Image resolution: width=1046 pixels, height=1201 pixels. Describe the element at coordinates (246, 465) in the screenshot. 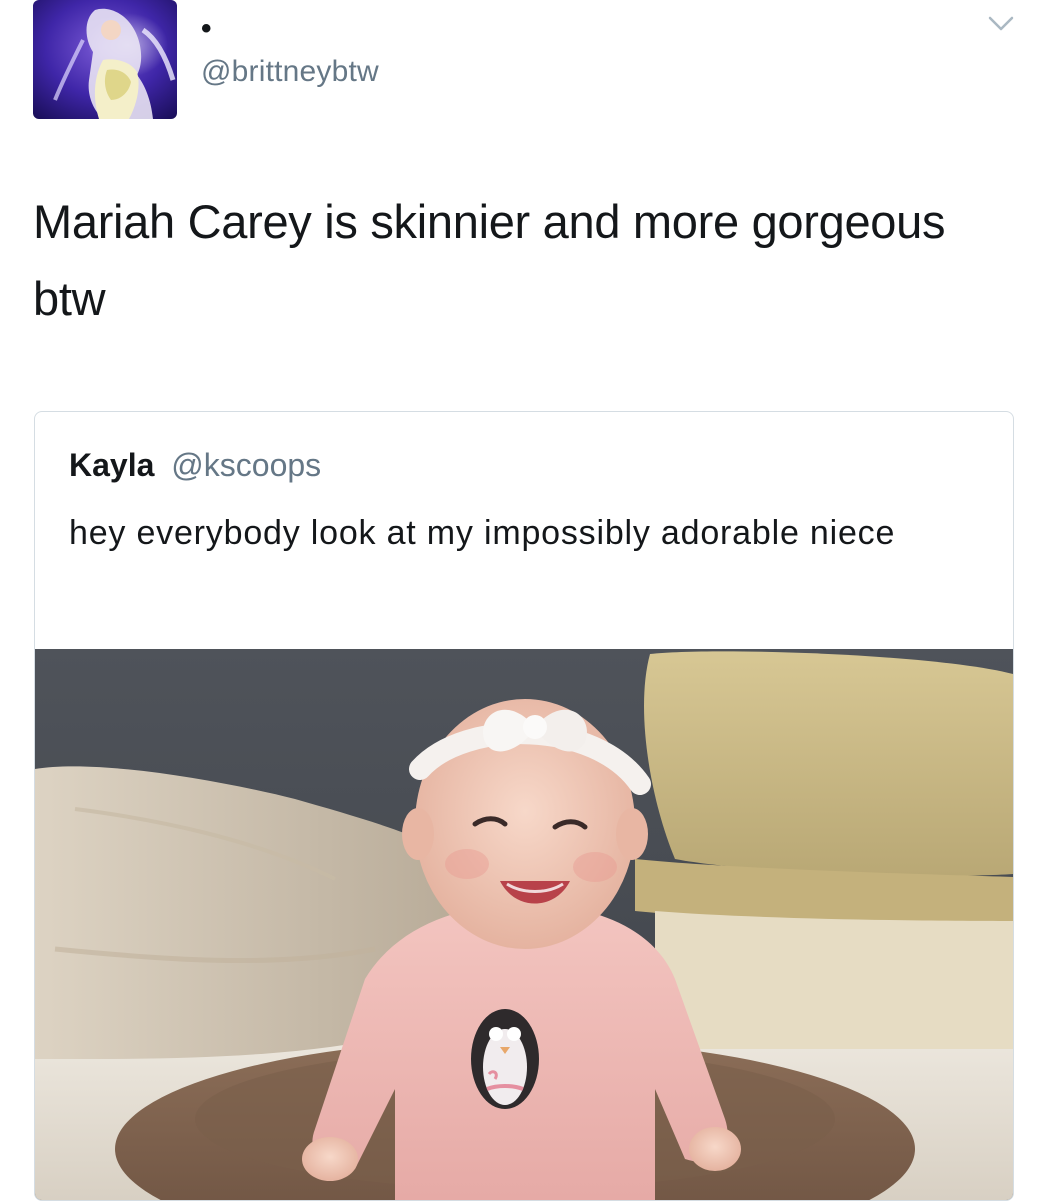

I see `quoted-user-handle: @kscoops` at that location.